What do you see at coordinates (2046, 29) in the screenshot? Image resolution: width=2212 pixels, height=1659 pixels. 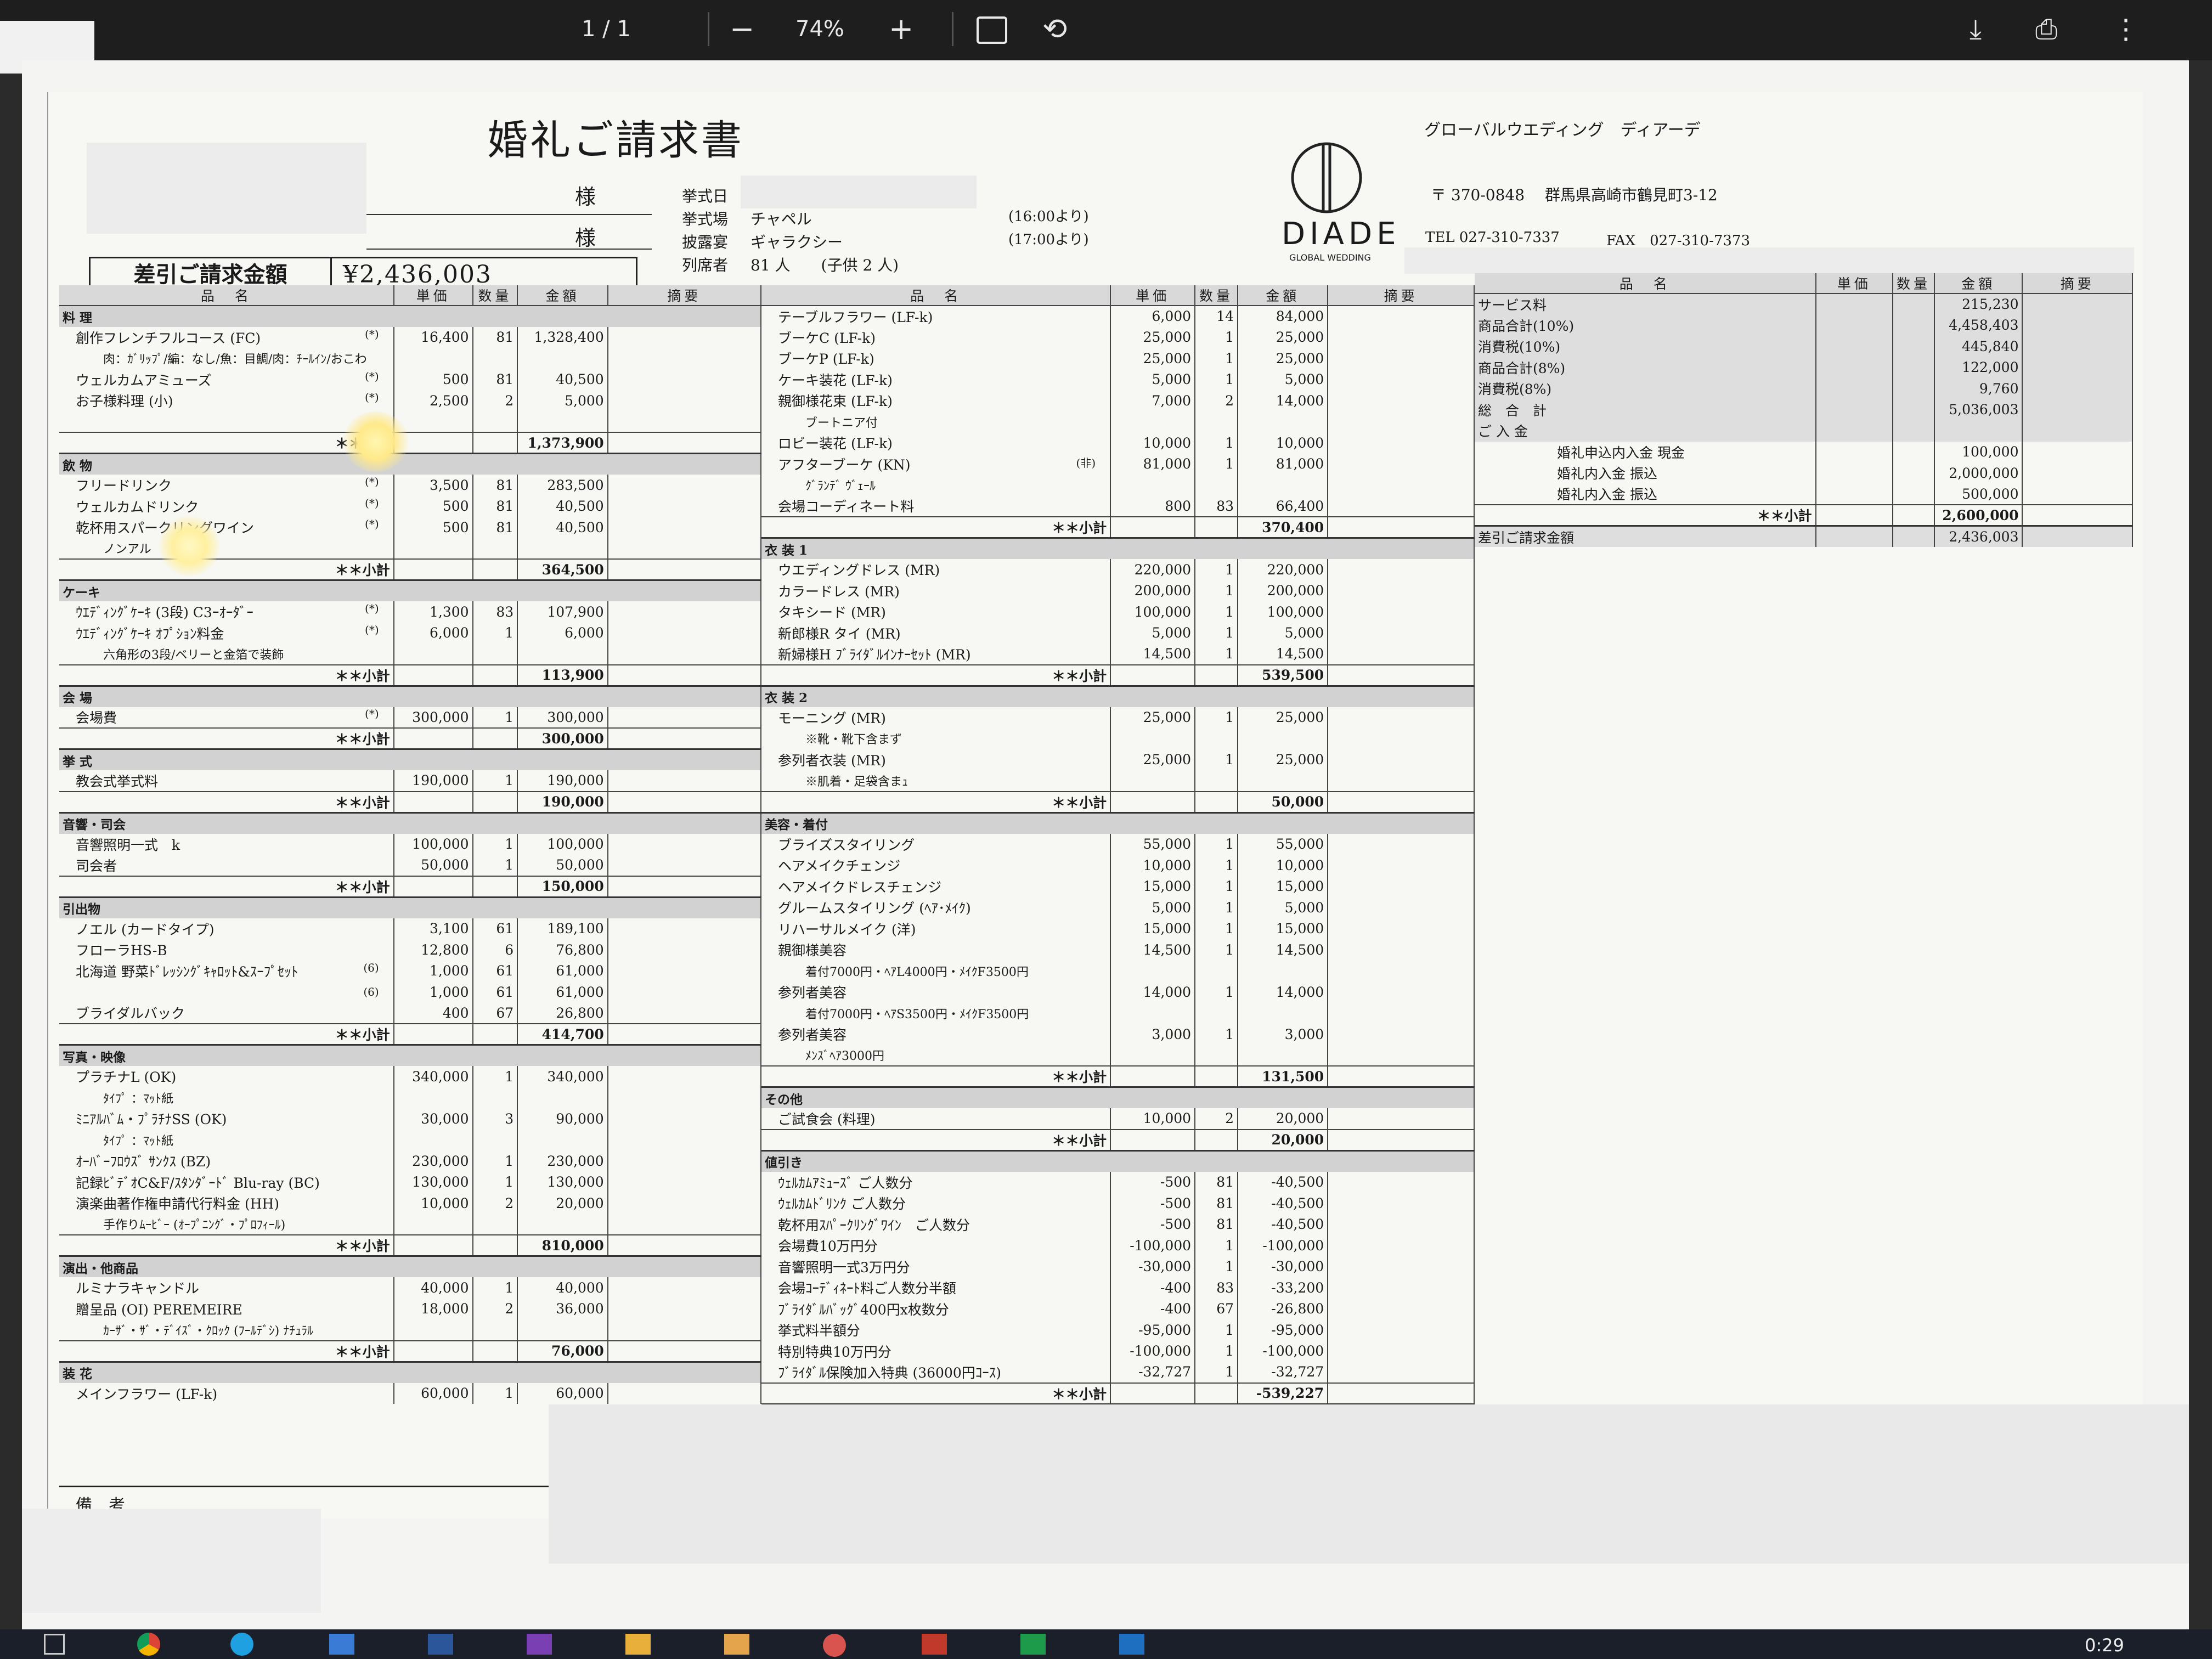 I see `print-button: ⎙` at bounding box center [2046, 29].